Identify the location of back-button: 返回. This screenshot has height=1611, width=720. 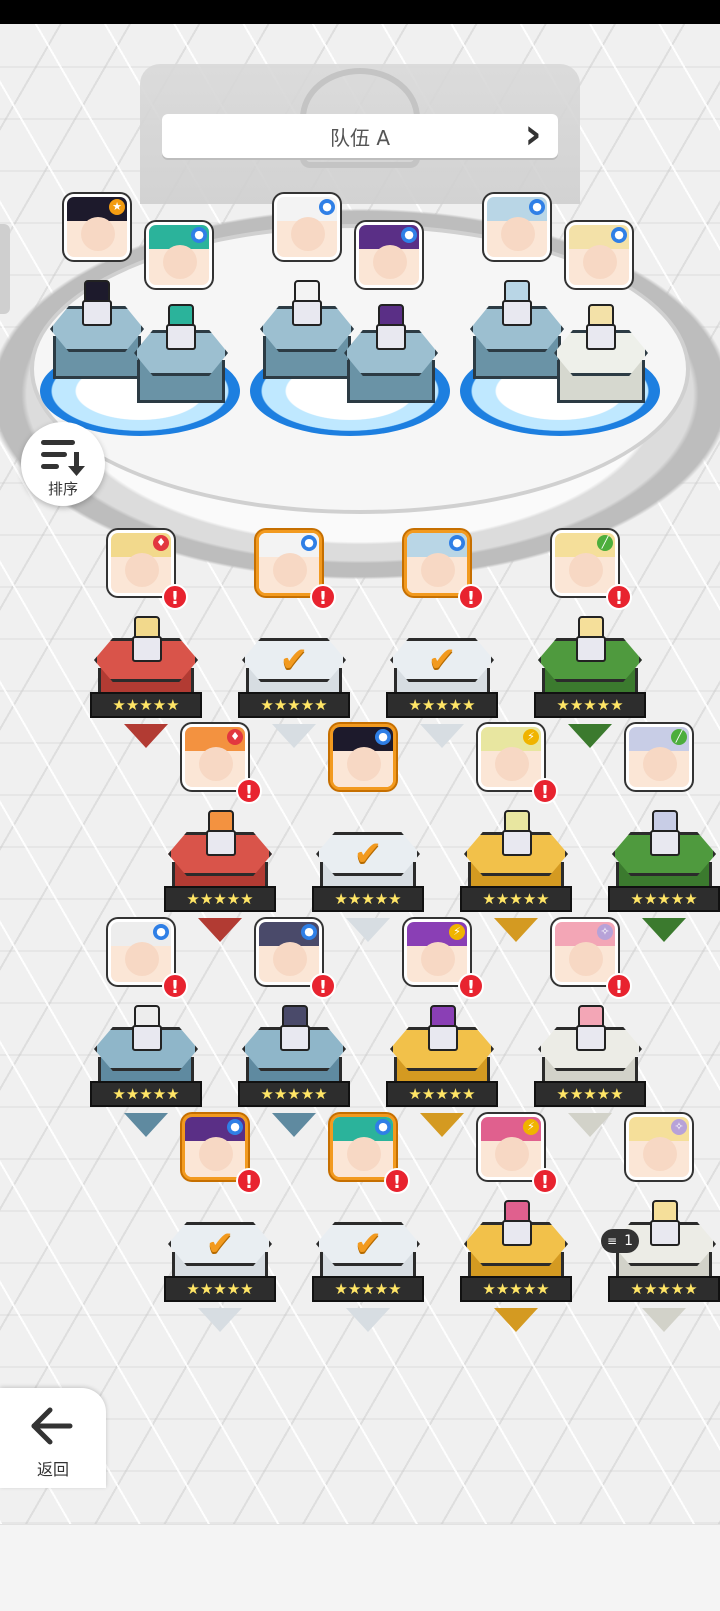
(53, 1438).